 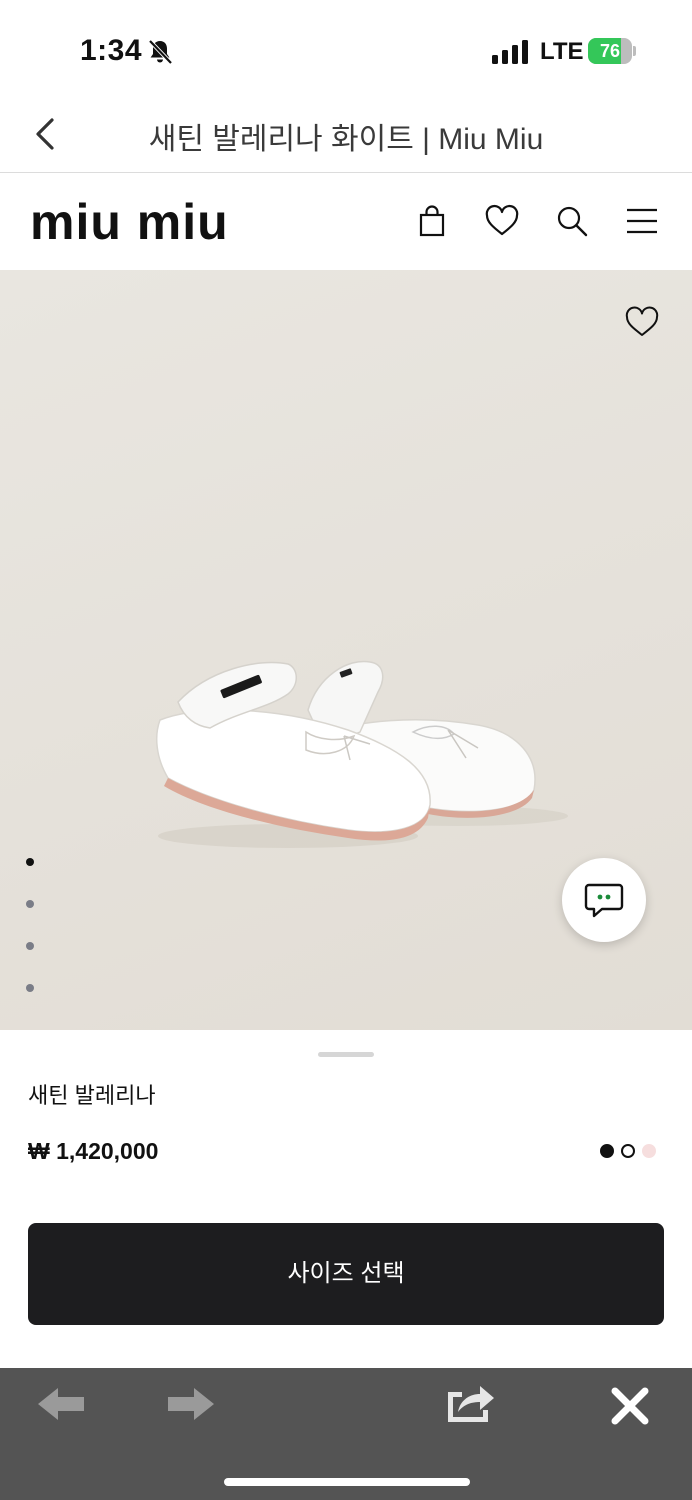 I want to click on search-icon, so click(x=572, y=221).